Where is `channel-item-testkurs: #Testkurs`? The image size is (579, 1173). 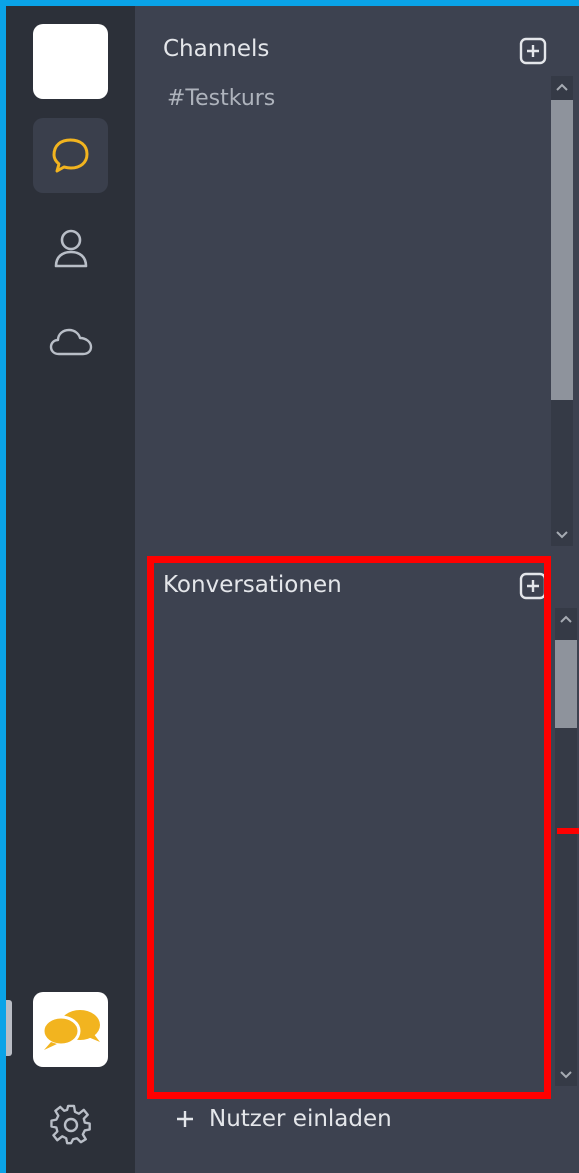 channel-item-testkurs: #Testkurs is located at coordinates (221, 98).